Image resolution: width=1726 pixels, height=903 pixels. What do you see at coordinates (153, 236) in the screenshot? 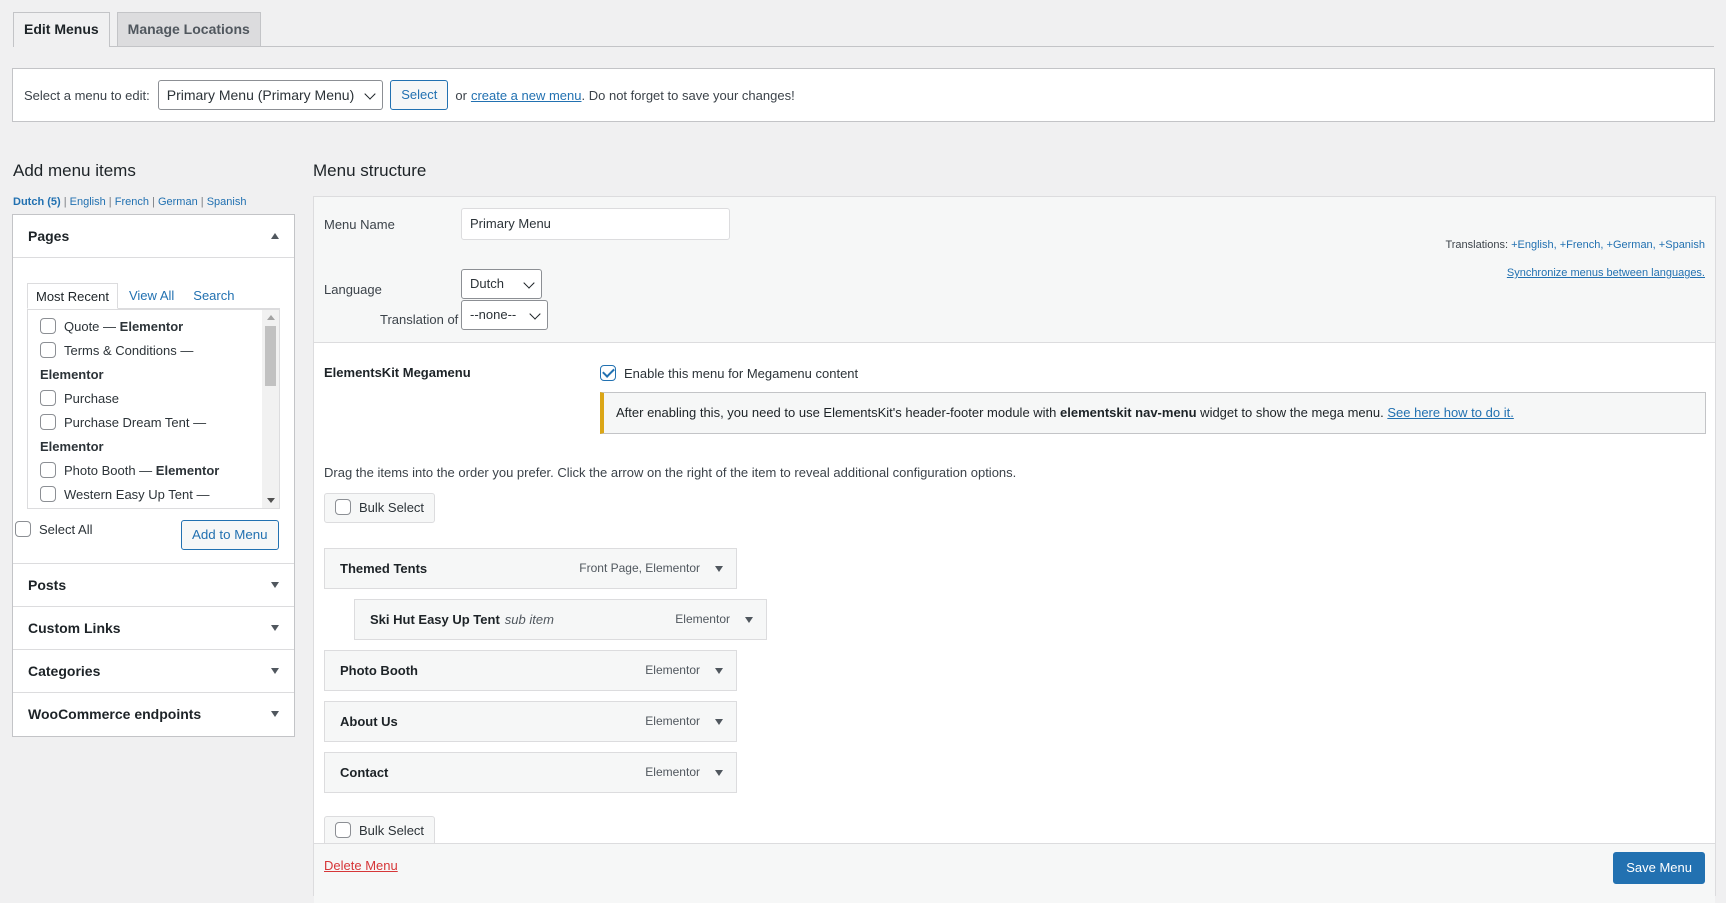
I see `pages-panel-header: Pages` at bounding box center [153, 236].